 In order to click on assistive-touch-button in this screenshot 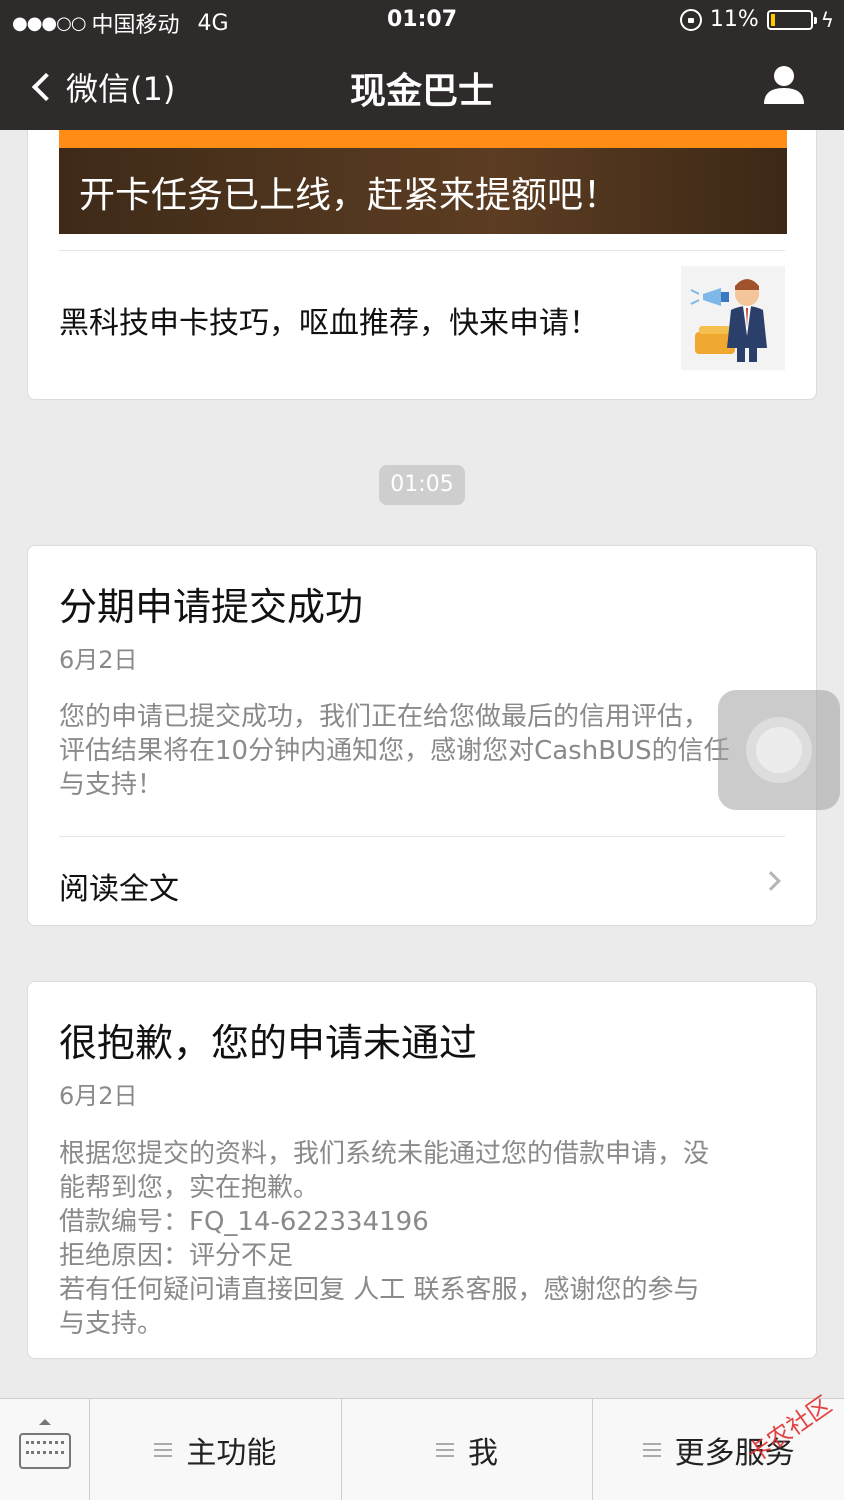, I will do `click(779, 750)`.